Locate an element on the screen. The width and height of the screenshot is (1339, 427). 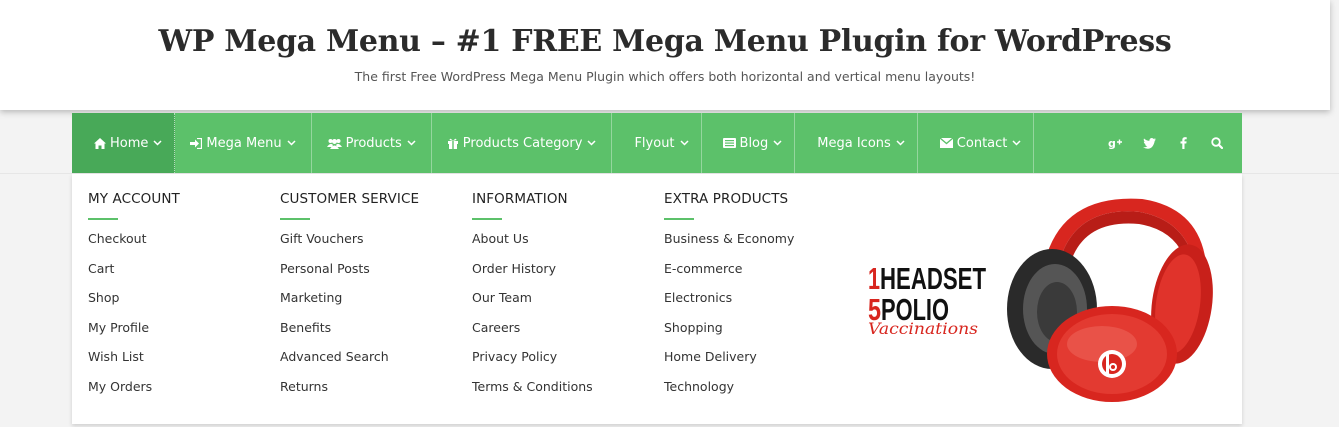
column-title: INFORMATION is located at coordinates (520, 199).